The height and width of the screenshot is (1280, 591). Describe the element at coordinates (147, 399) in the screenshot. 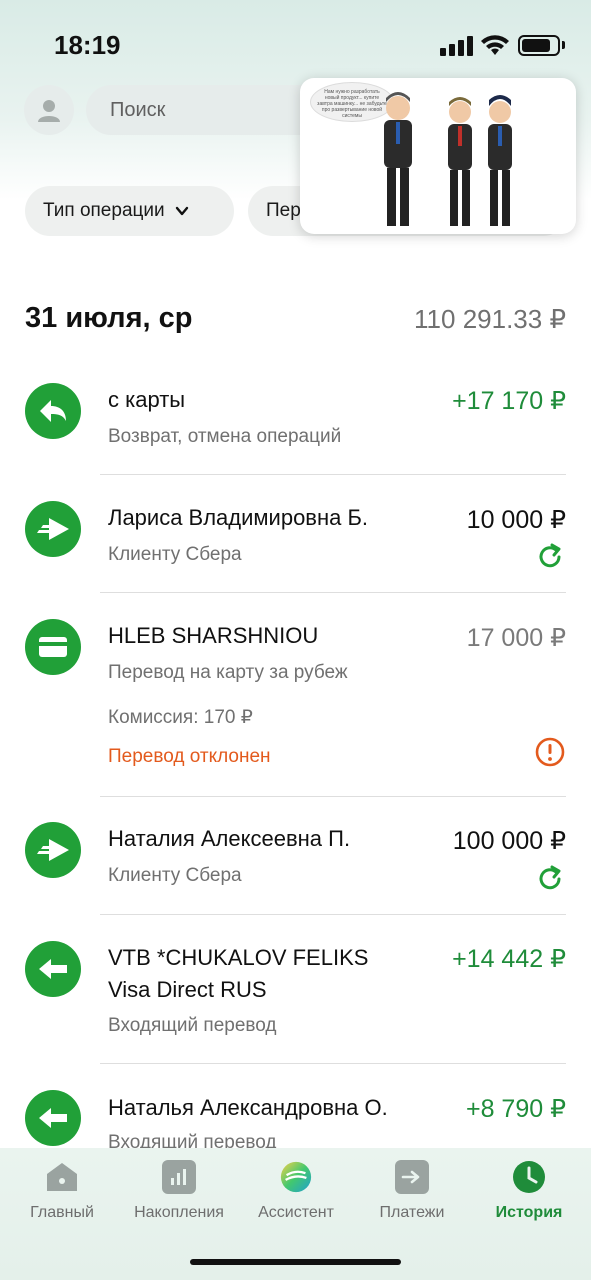

I see `transaction-title: с карты` at that location.